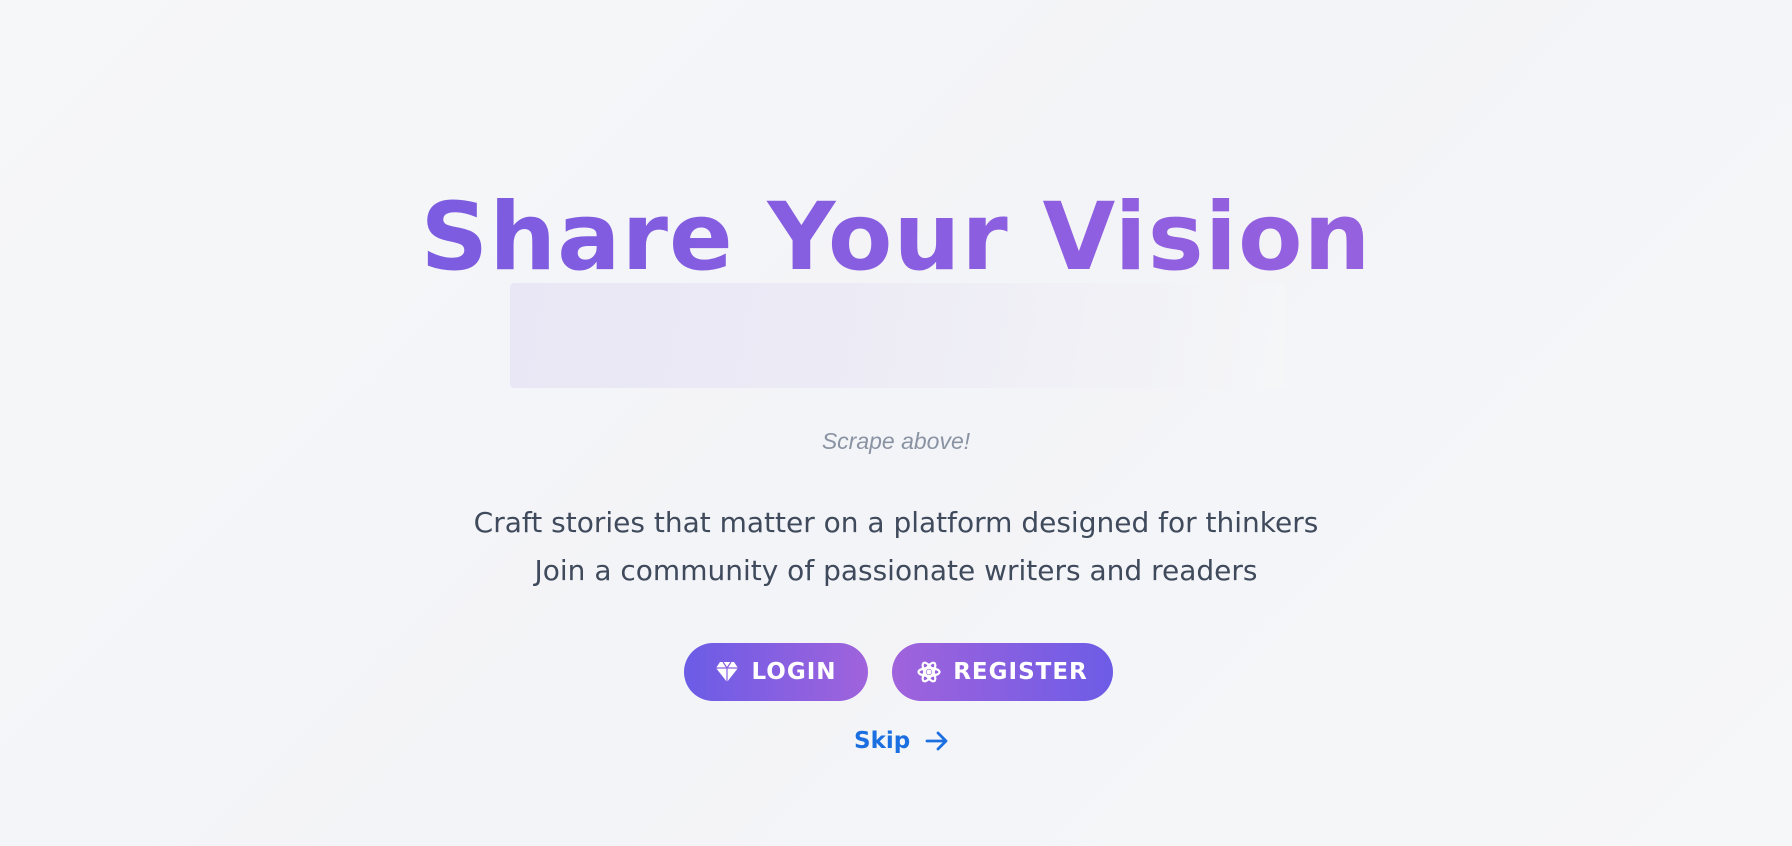 The height and width of the screenshot is (846, 1792). Describe the element at coordinates (727, 672) in the screenshot. I see `diamond-icon` at that location.